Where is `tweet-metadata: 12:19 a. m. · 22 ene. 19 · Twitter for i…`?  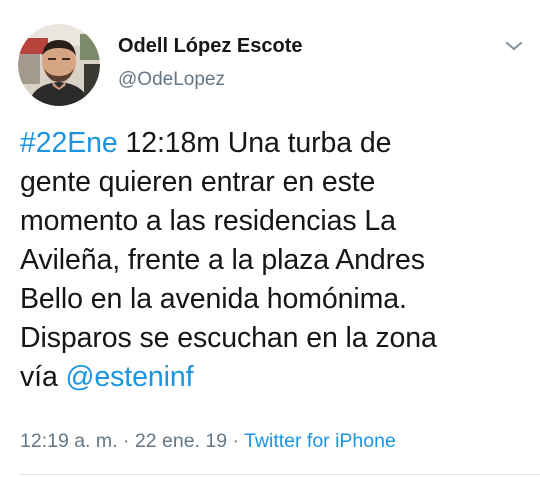
tweet-metadata: 12:19 a. m. · 22 ene. 19 · Twitter for i… is located at coordinates (208, 441).